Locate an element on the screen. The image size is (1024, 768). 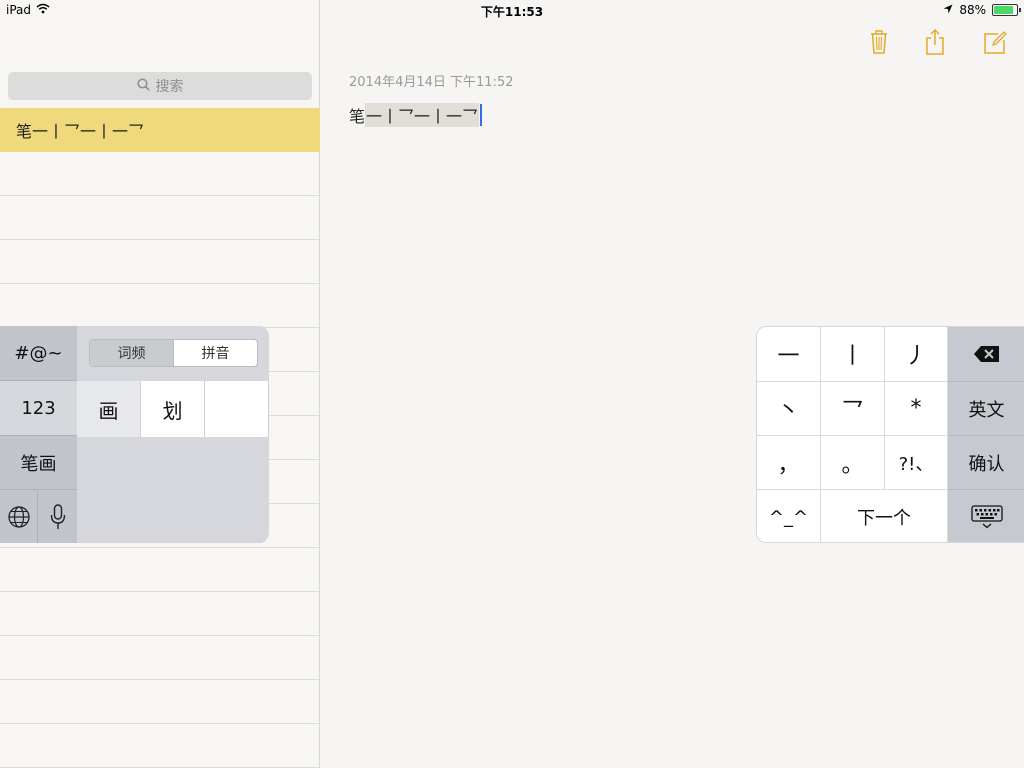
candidate-sort-segmented-control: 词频 拼音 is located at coordinates (173, 353).